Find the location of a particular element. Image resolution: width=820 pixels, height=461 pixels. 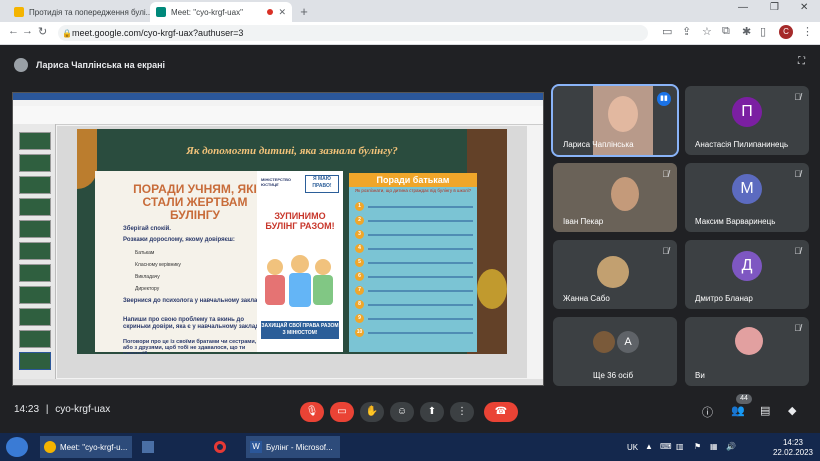

participant-name: Лариса Чаплінська is located at coordinates (598, 144).